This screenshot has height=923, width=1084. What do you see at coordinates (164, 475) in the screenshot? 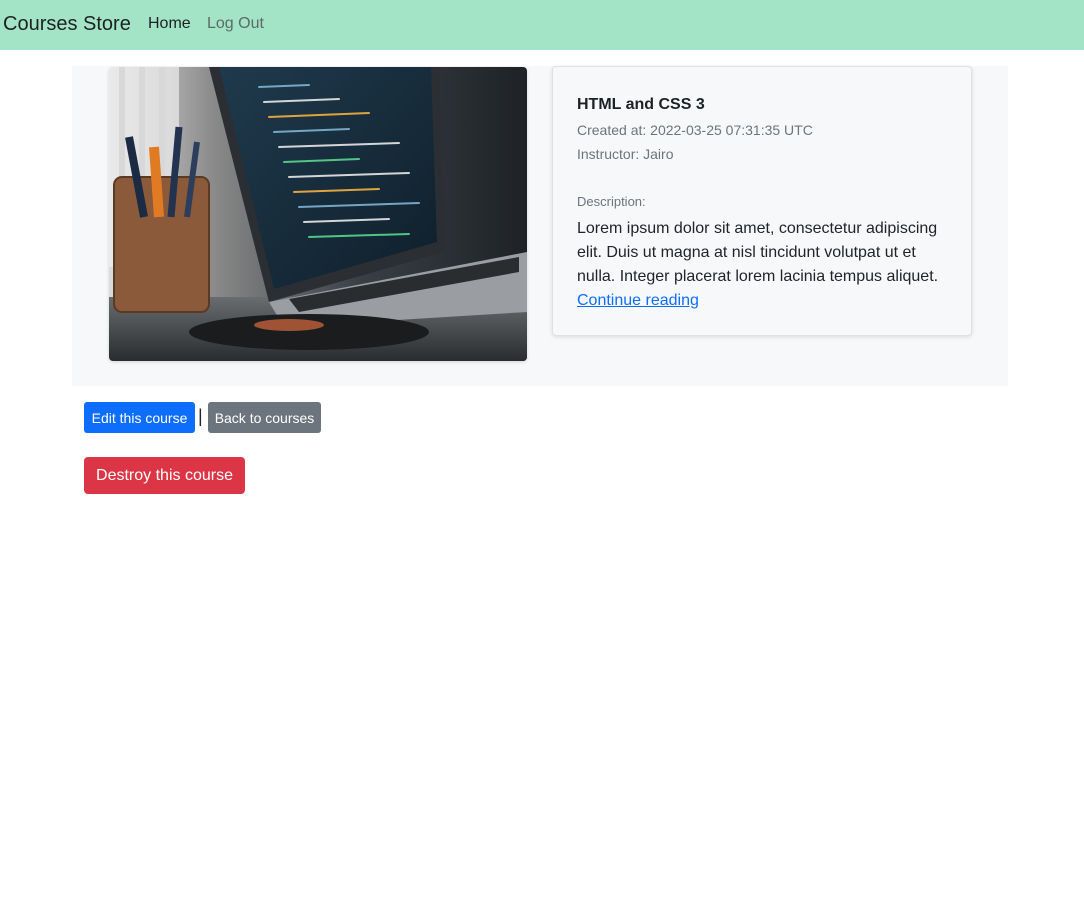
I see `destroy-course-button: Destroy this course` at bounding box center [164, 475].